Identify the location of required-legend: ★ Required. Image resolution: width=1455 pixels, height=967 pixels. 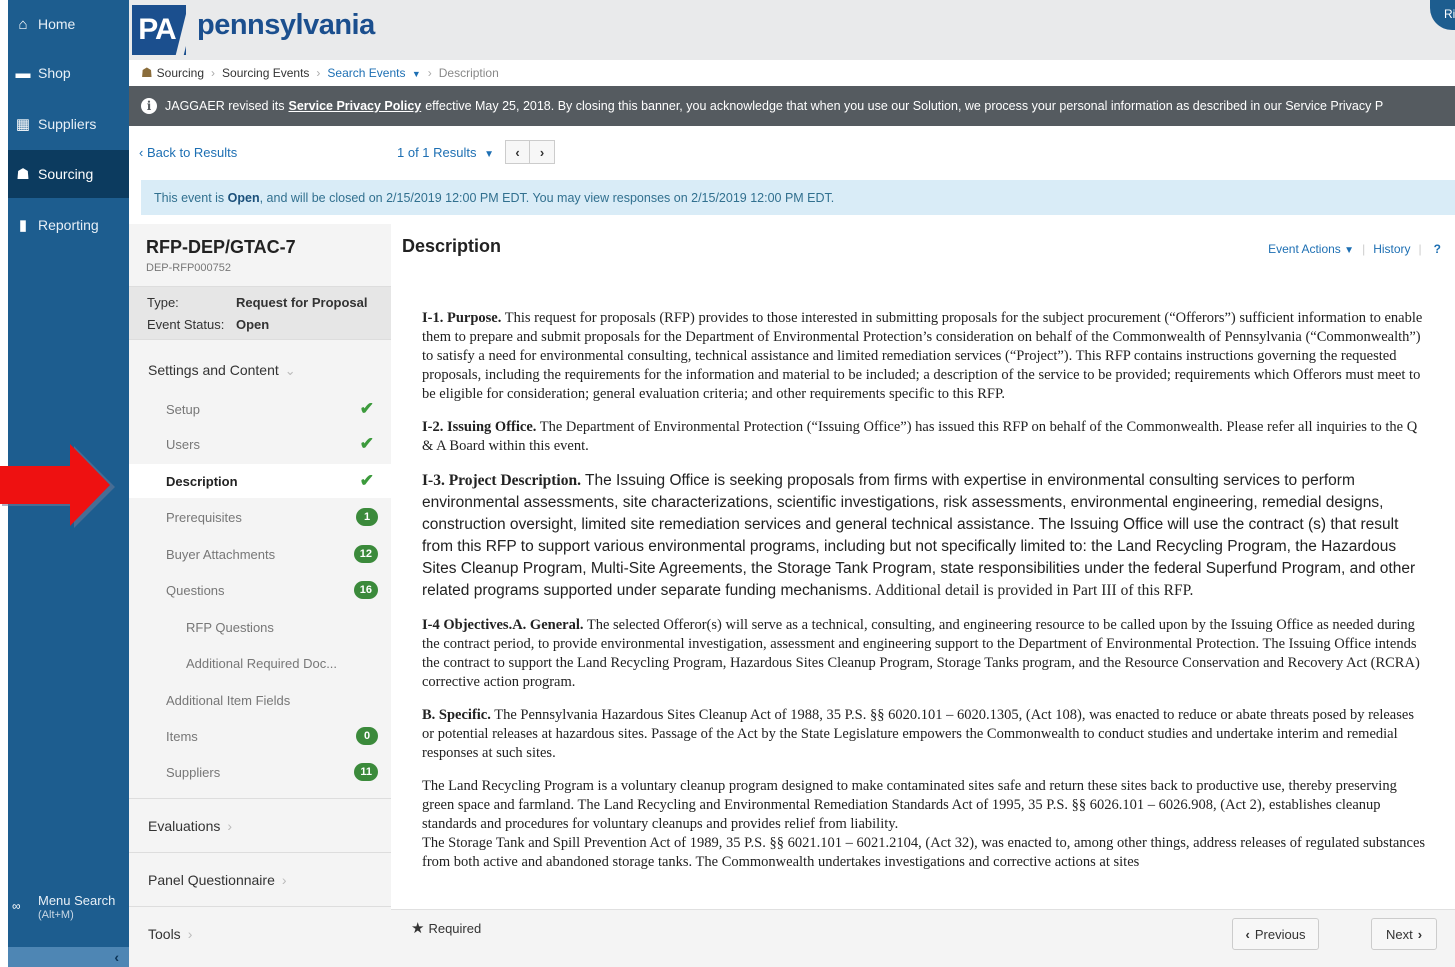
(446, 928).